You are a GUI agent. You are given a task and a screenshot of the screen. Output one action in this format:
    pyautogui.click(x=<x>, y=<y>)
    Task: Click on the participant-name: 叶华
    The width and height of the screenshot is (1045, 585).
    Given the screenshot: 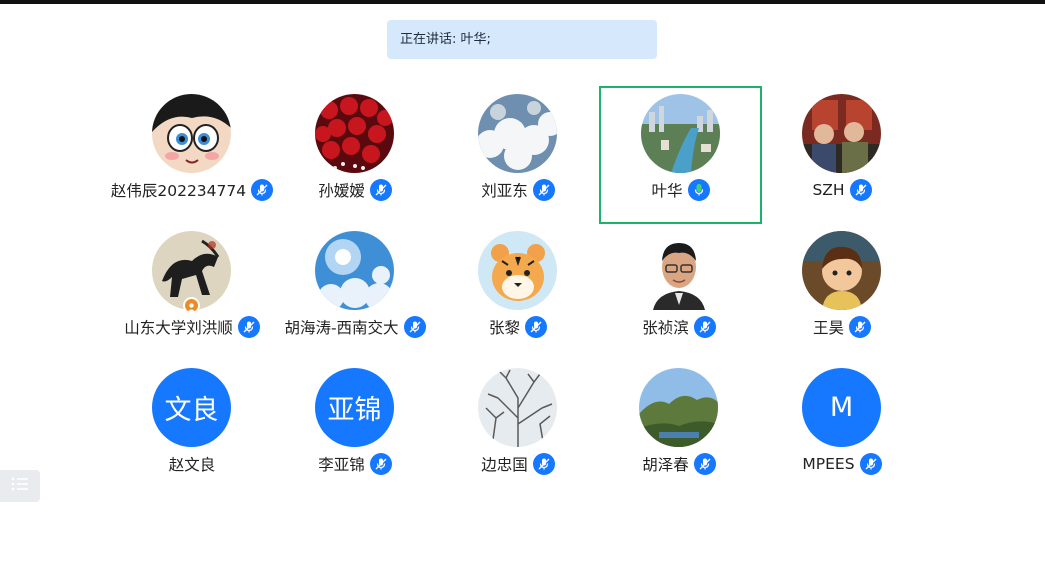 What is the action you would take?
    pyautogui.click(x=667, y=191)
    